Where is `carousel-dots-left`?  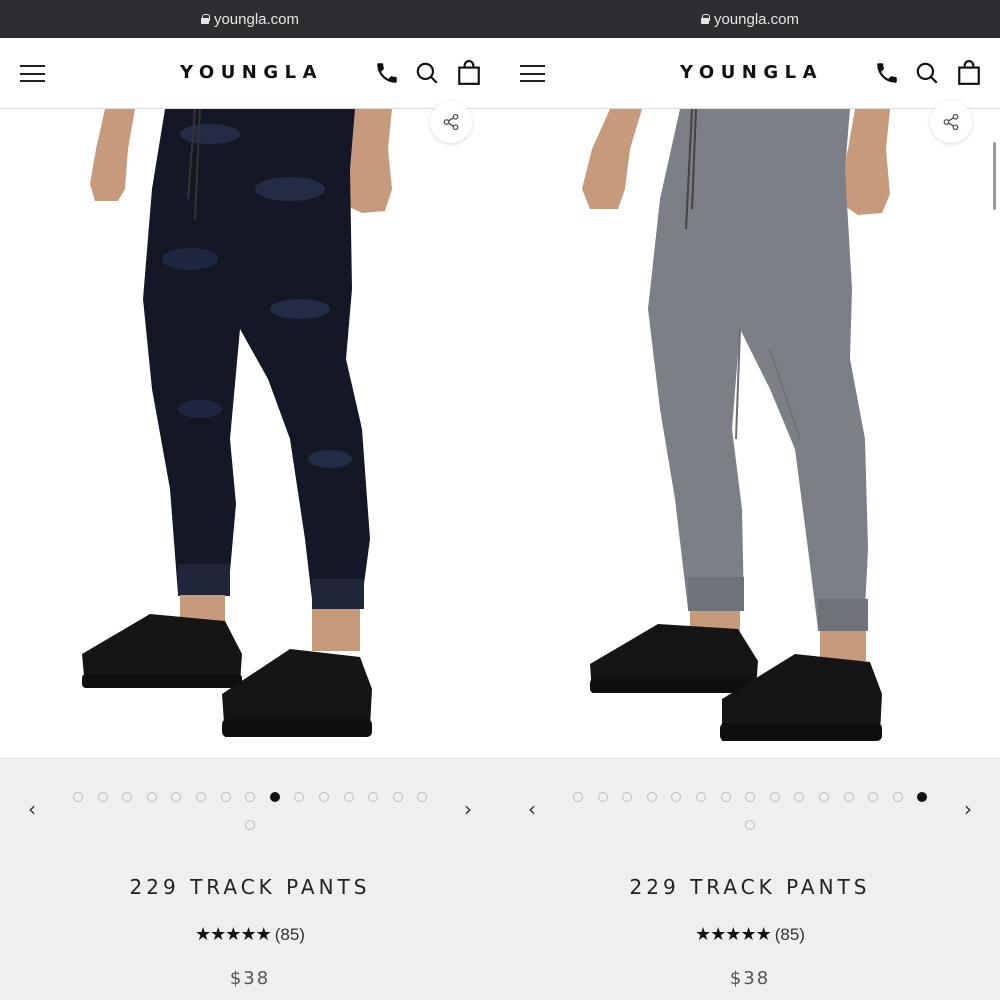 carousel-dots-left is located at coordinates (250, 807).